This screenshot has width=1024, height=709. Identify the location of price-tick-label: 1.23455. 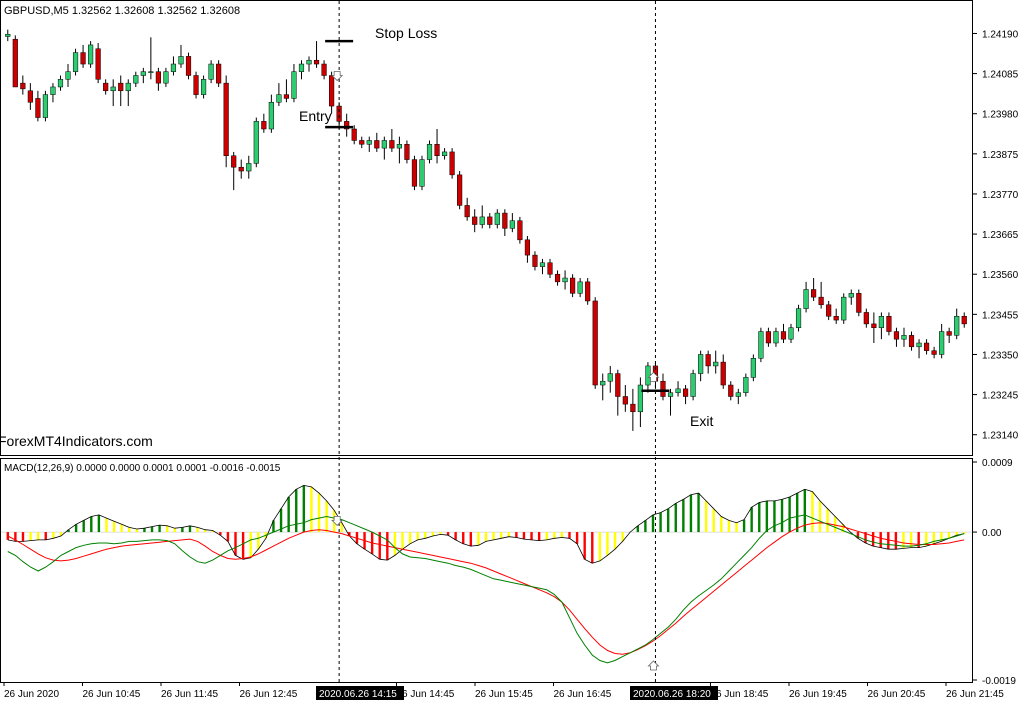
(1000, 315).